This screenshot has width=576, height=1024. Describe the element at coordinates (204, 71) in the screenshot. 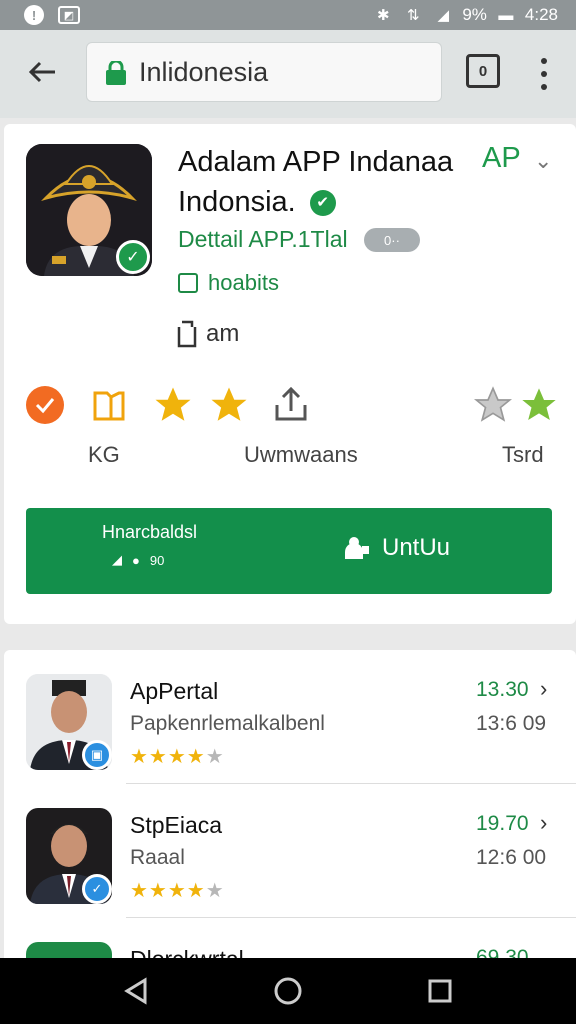

I see `url-text: Inlidonesia` at that location.